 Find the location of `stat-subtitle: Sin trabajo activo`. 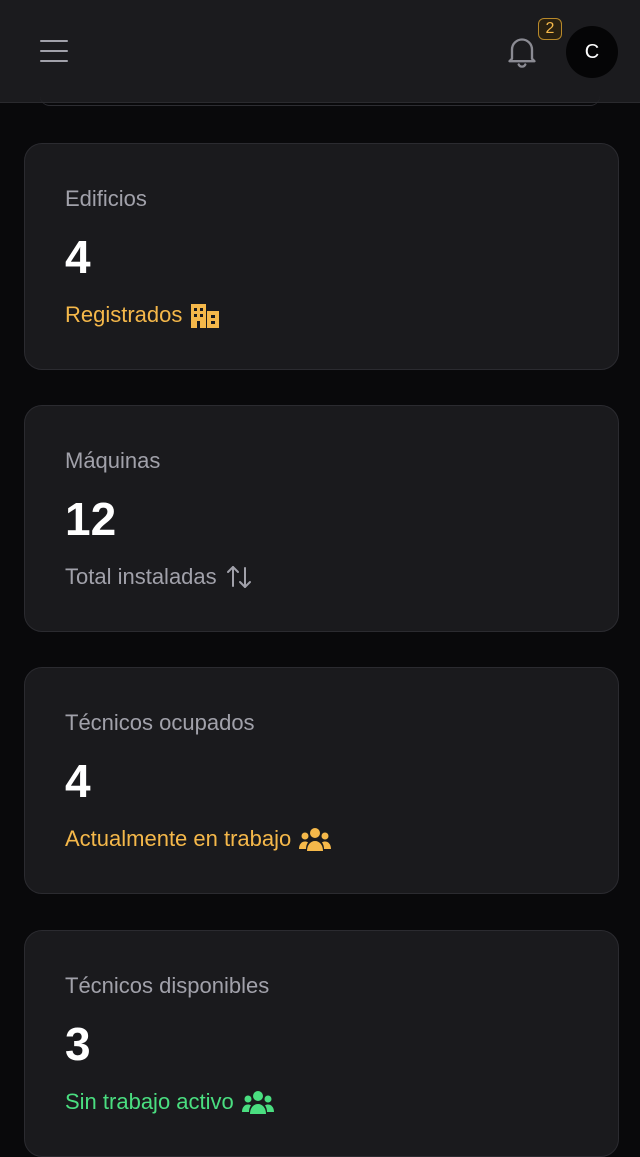

stat-subtitle: Sin trabajo activo is located at coordinates (169, 1102).